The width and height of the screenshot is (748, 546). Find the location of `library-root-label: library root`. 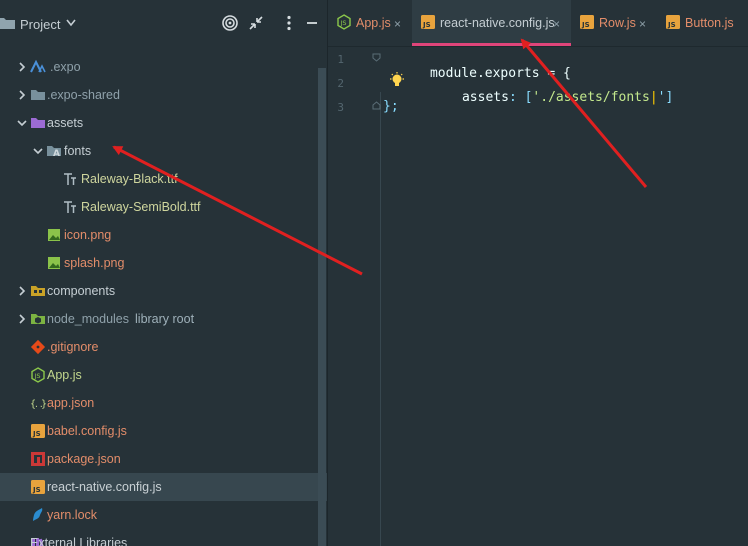

library-root-label: library root is located at coordinates (165, 319).